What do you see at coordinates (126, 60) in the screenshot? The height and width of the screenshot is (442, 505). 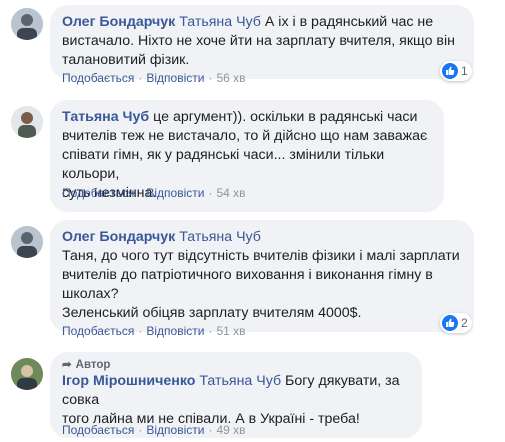 I see `comment-text-line: талановитий фізик.` at bounding box center [126, 60].